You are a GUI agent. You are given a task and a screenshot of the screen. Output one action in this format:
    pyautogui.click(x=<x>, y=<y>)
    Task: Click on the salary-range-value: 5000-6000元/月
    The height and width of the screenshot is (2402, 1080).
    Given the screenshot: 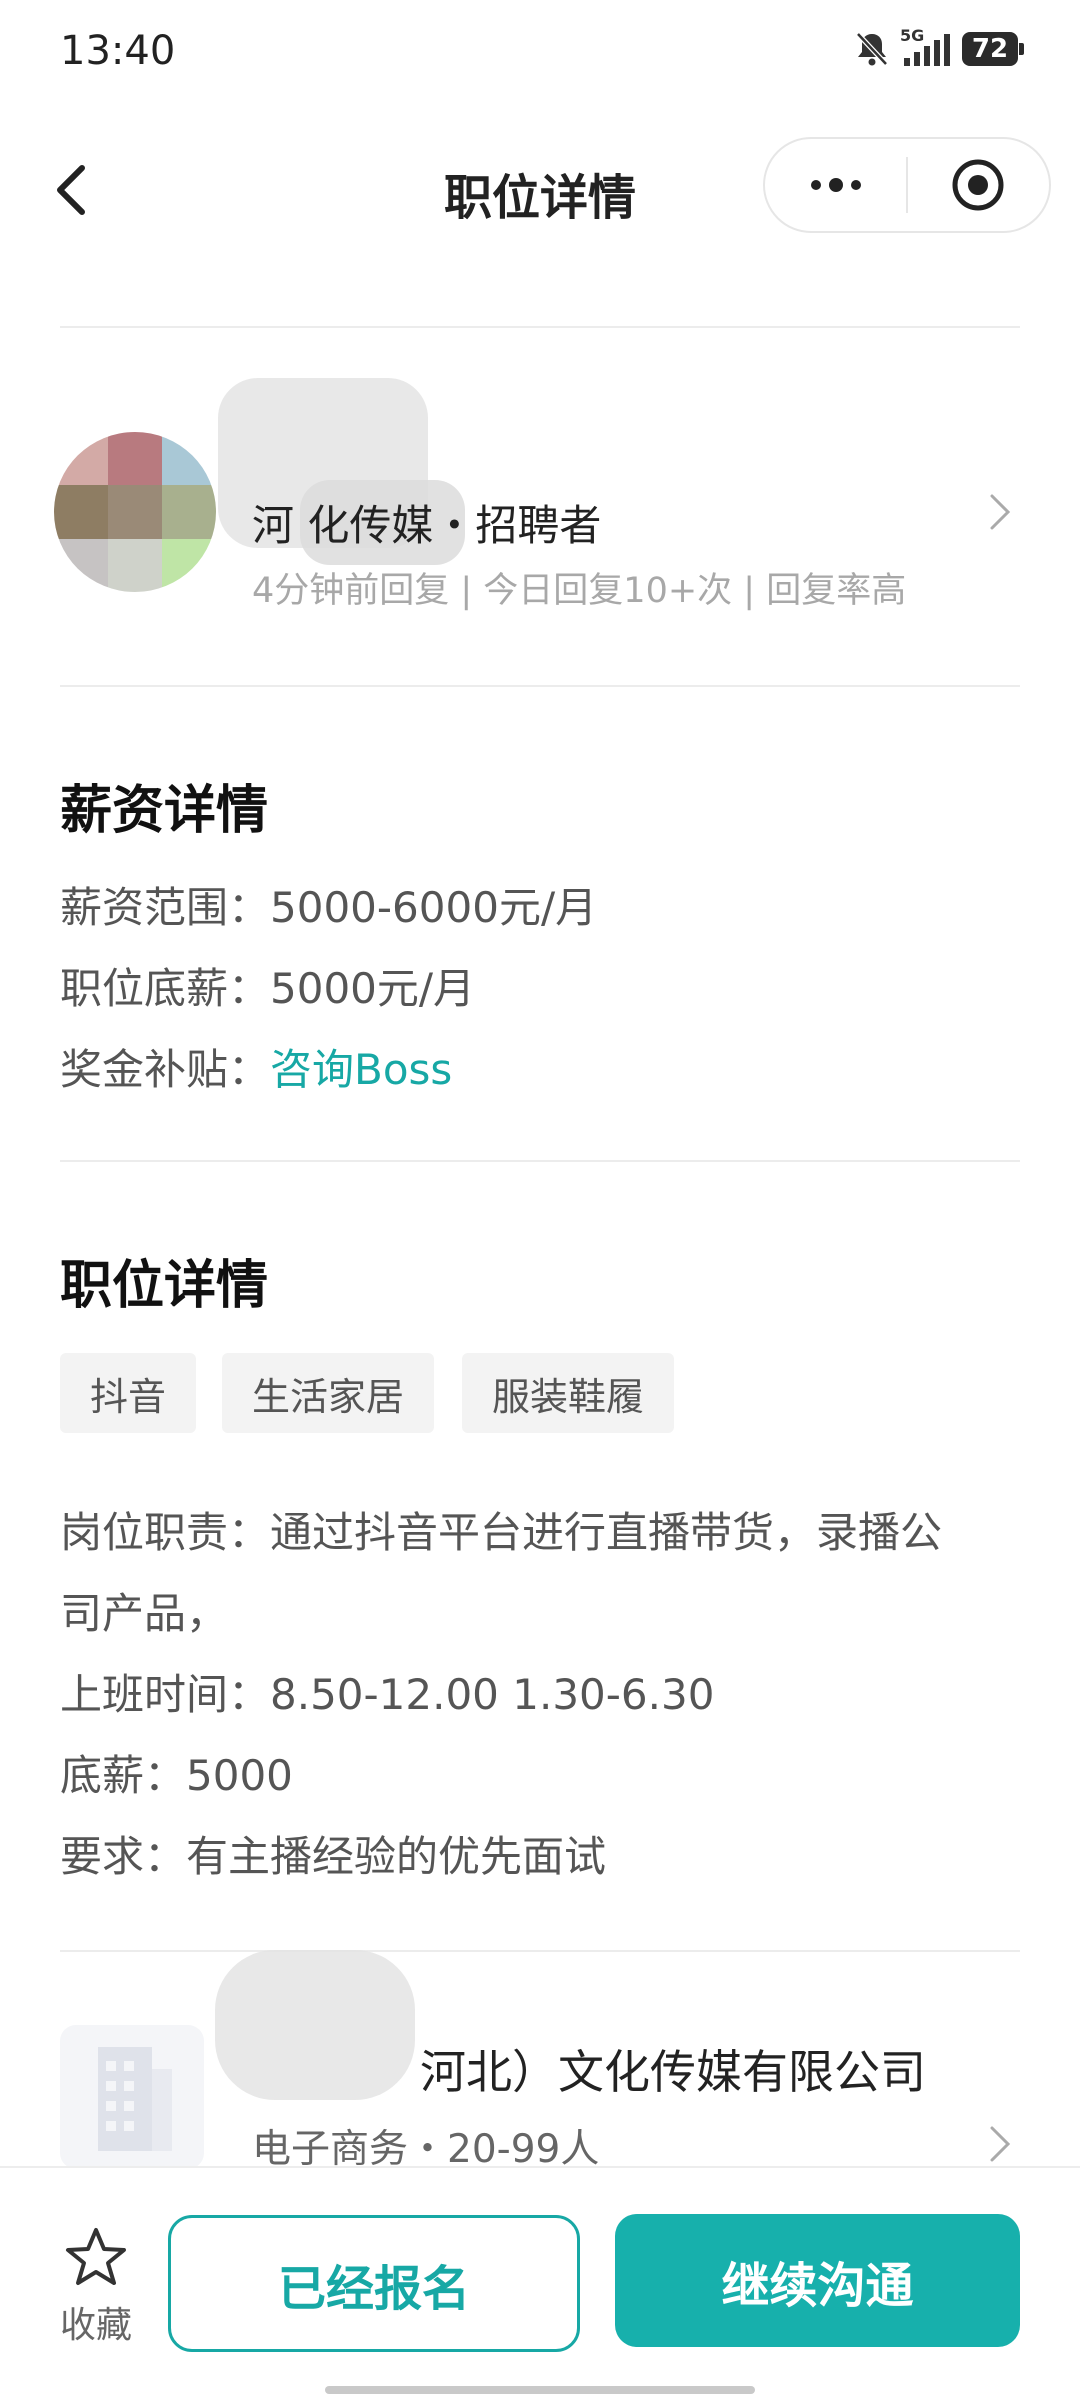 What is the action you would take?
    pyautogui.click(x=434, y=907)
    